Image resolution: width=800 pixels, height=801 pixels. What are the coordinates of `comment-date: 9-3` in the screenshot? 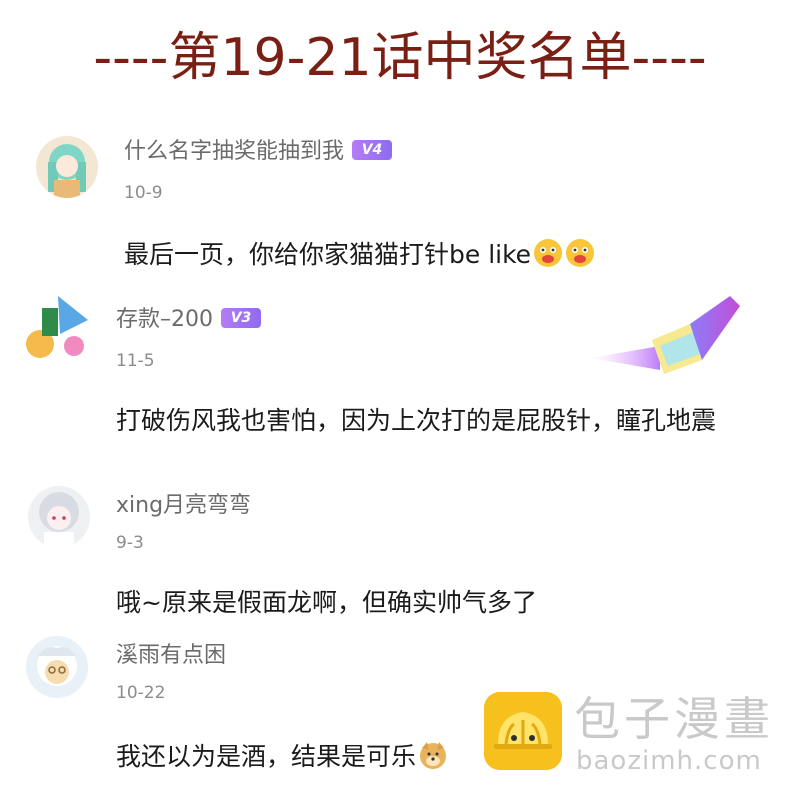 It's located at (130, 543).